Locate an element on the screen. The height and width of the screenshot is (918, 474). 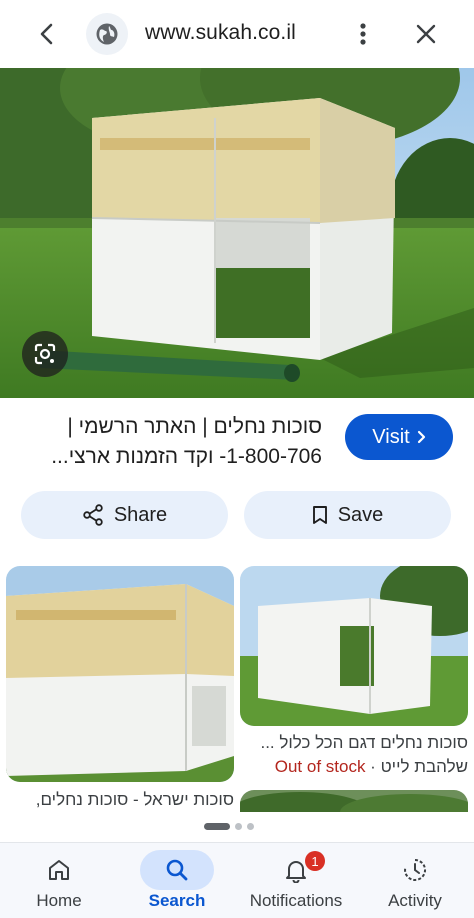
bottom-navigation: Home Search 1 Notifications Activity is located at coordinates (237, 880).